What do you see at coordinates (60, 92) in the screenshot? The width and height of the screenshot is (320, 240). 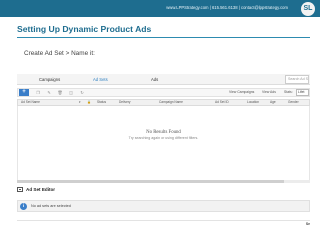 I see `trash-icon: 🗑` at bounding box center [60, 92].